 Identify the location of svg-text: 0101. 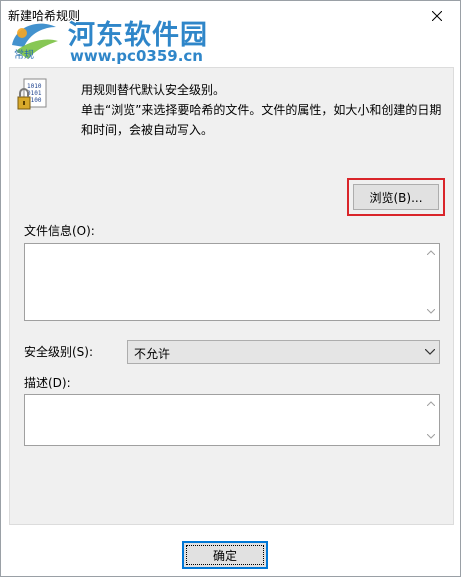
(34, 93).